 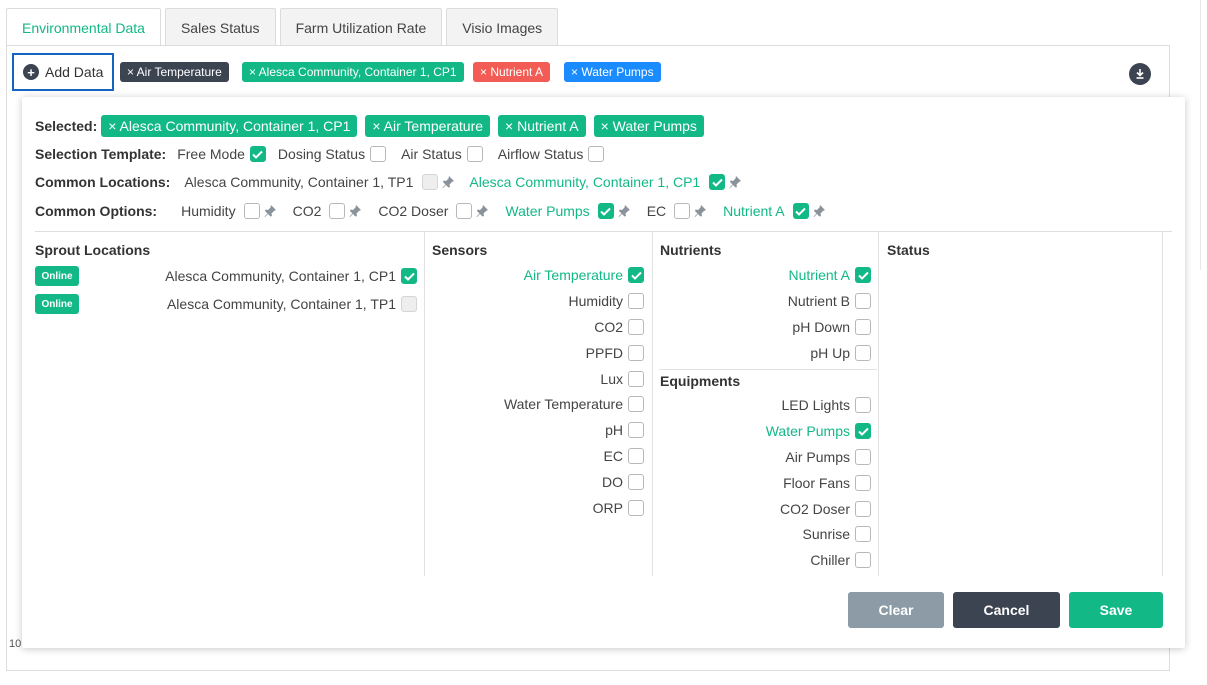 What do you see at coordinates (765, 353) in the screenshot?
I see `nutrient-ph-up: pH Up` at bounding box center [765, 353].